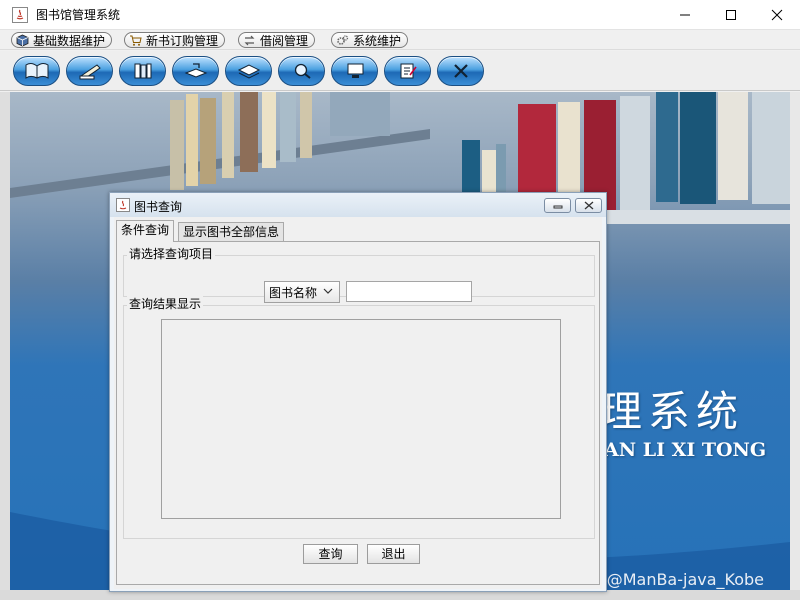 The height and width of the screenshot is (600, 800). I want to click on cube-icon, so click(22, 40).